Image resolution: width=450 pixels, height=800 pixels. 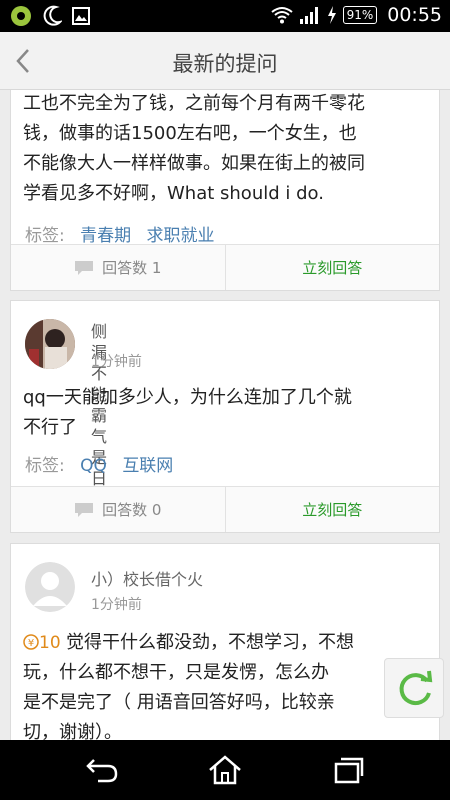 I want to click on recent-apps-icon, so click(x=349, y=770).